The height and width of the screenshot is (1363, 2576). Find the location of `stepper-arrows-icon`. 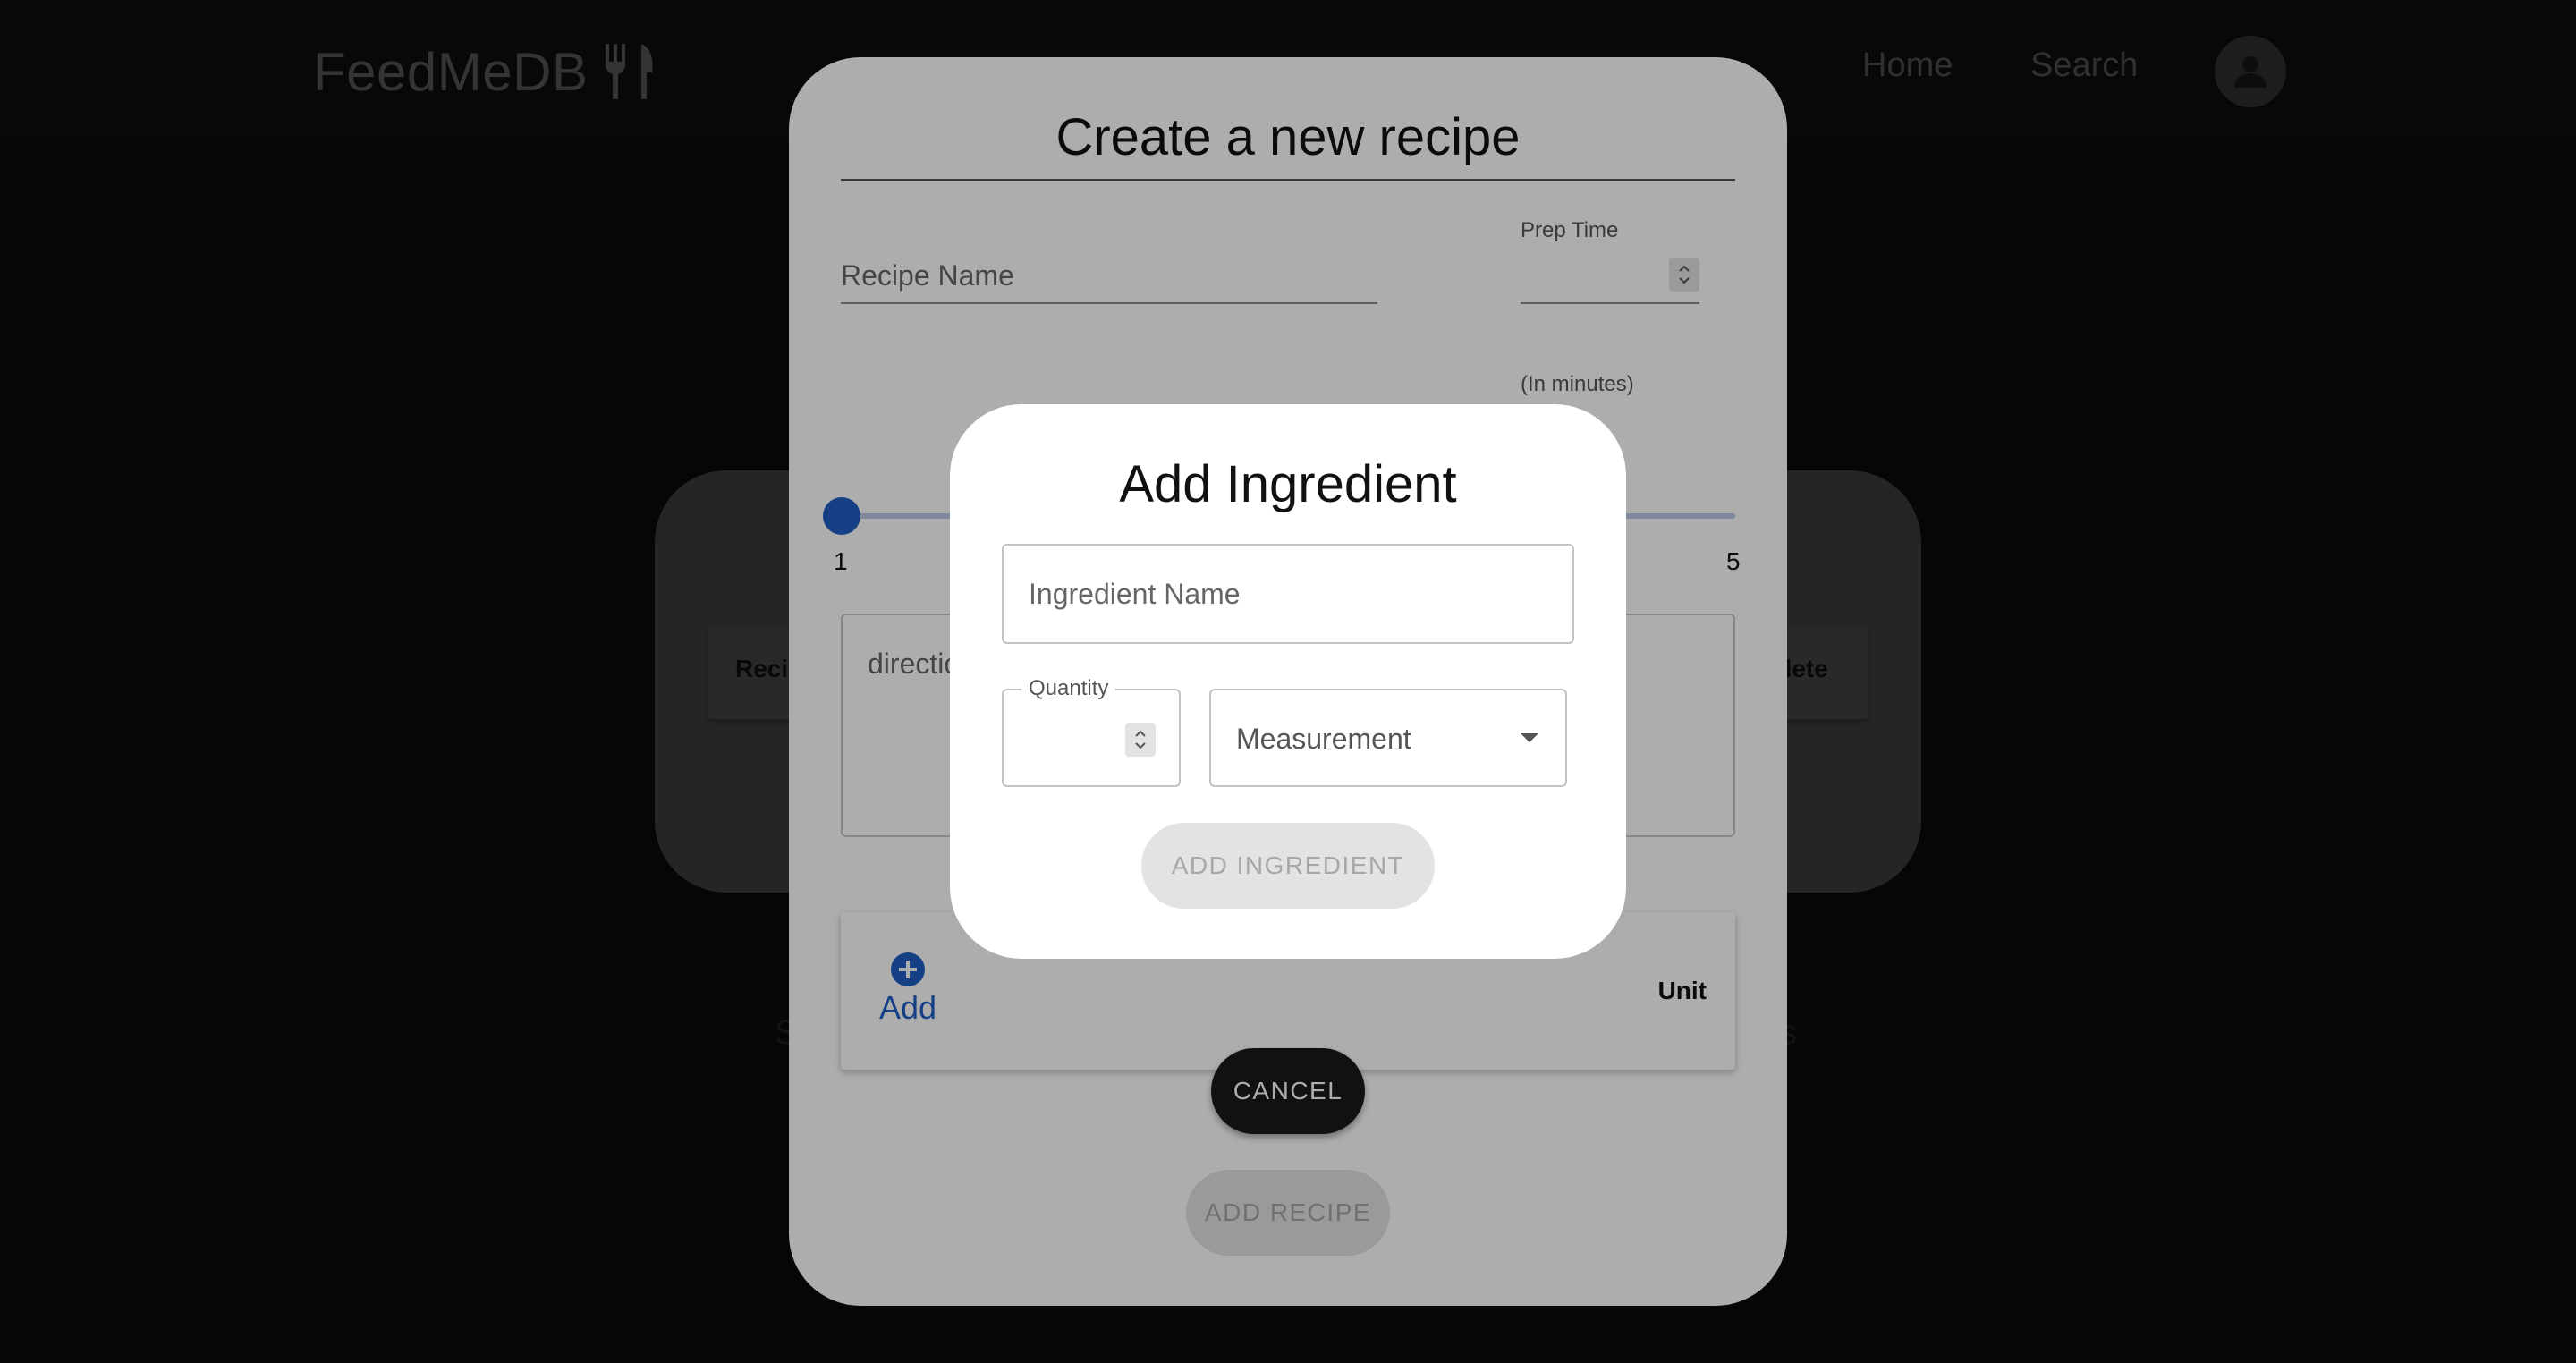

stepper-arrows-icon is located at coordinates (1140, 739).